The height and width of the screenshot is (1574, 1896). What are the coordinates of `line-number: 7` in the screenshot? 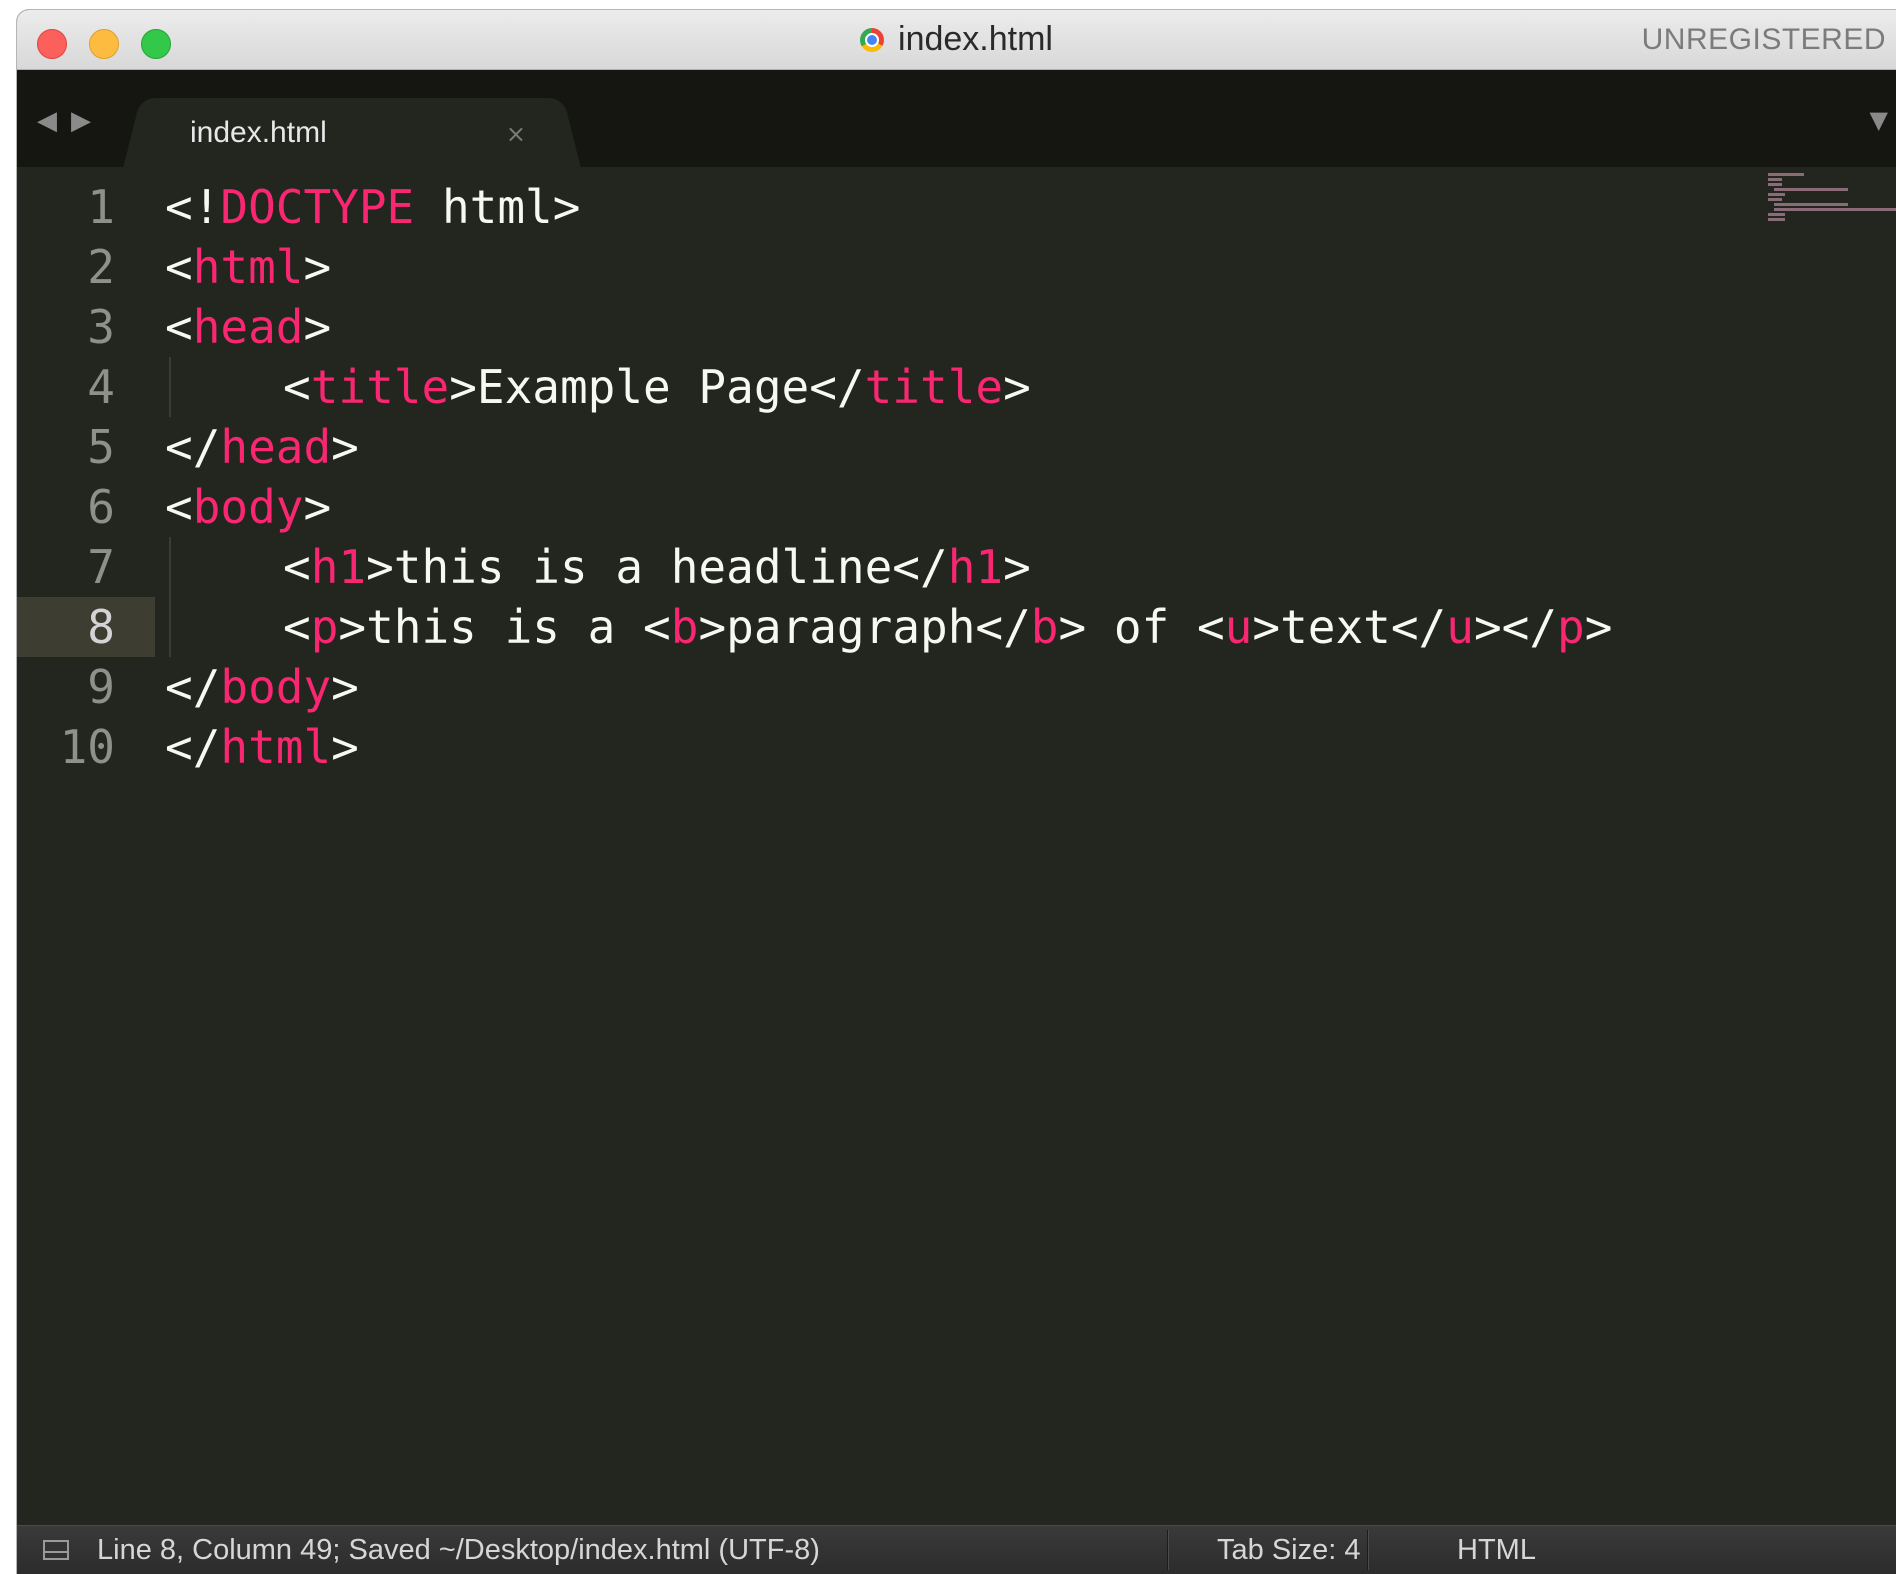 It's located at (101, 567).